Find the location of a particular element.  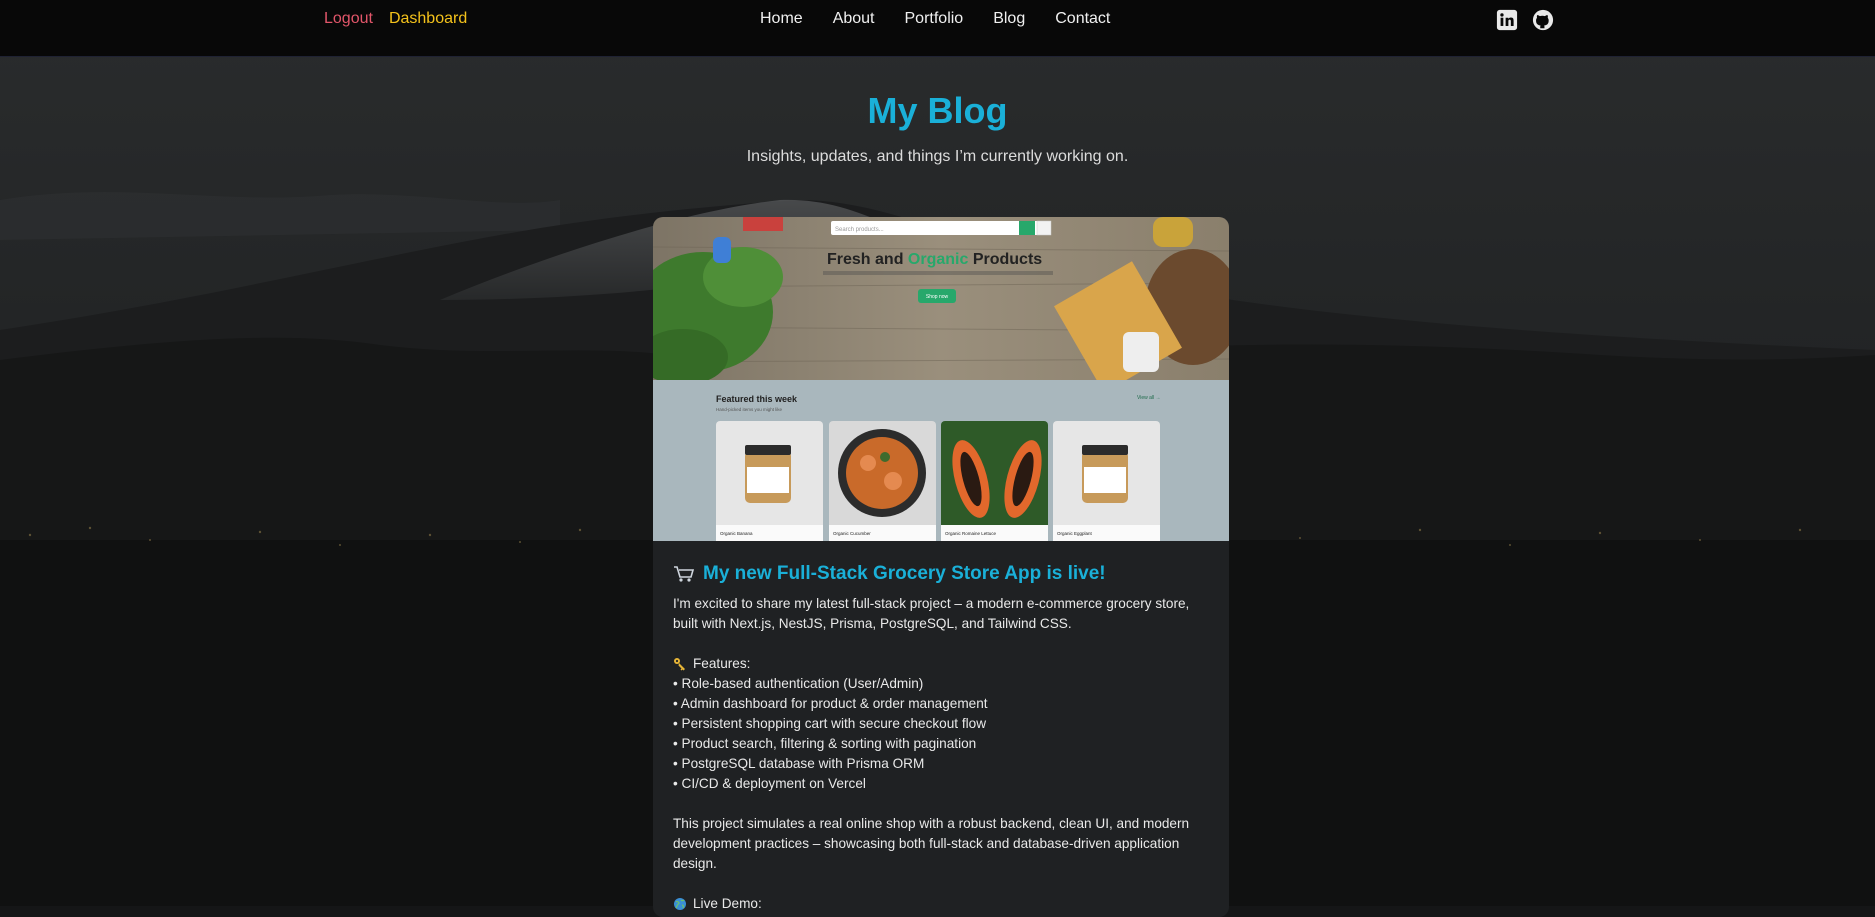

mock-product-card-4: Organic Eggplant is located at coordinates (1106, 481).